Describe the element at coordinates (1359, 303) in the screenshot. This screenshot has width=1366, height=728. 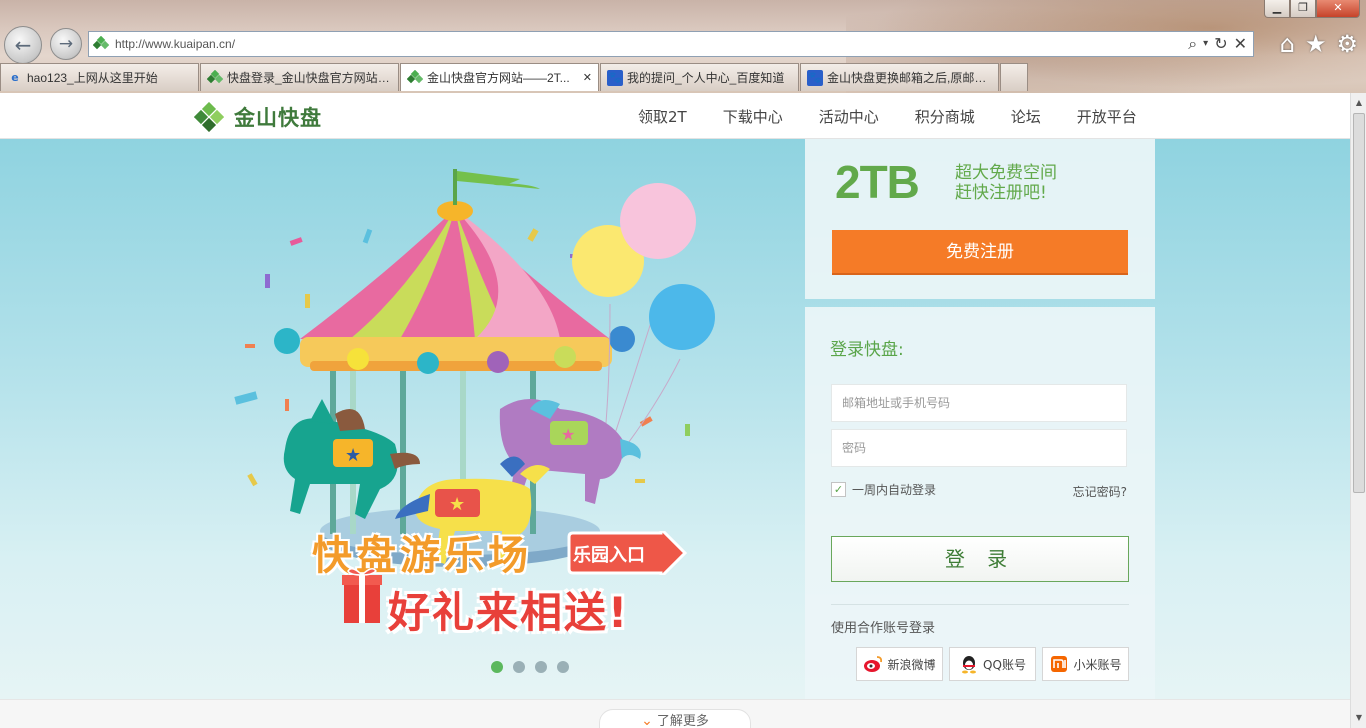
I see `scrollbar-thumb` at that location.